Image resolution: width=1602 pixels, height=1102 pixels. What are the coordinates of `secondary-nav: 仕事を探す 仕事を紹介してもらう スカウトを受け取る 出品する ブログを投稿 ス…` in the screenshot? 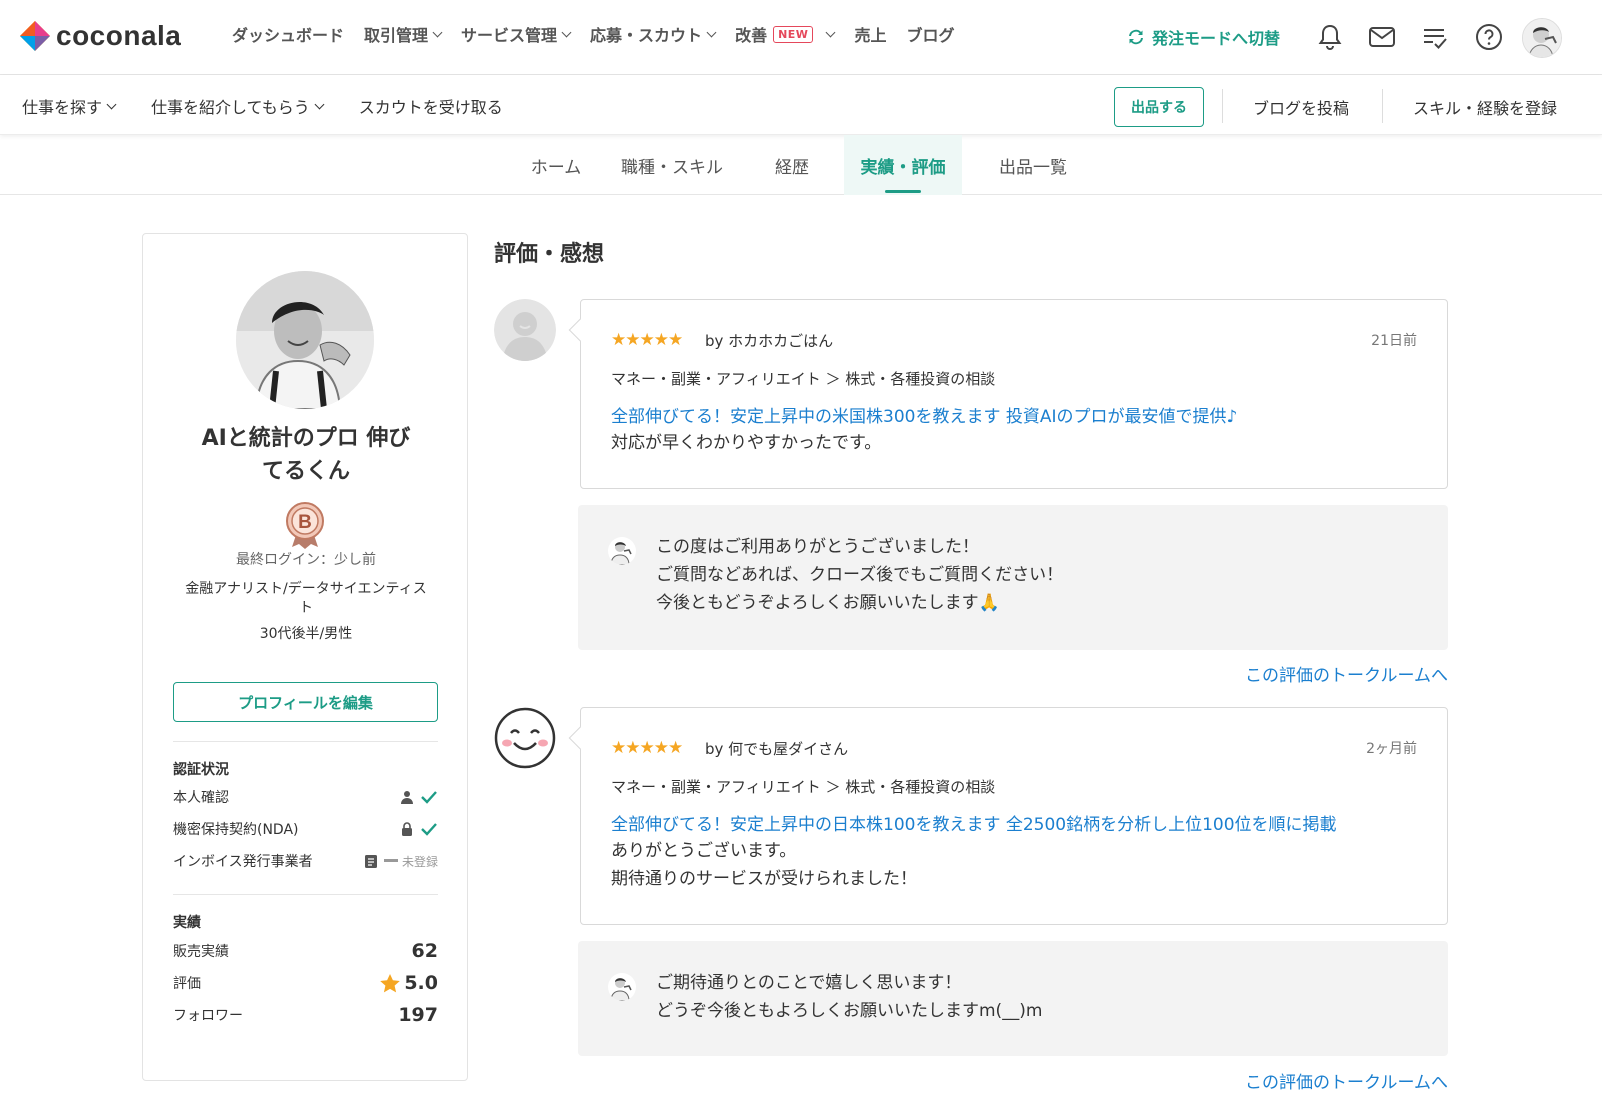 It's located at (801, 105).